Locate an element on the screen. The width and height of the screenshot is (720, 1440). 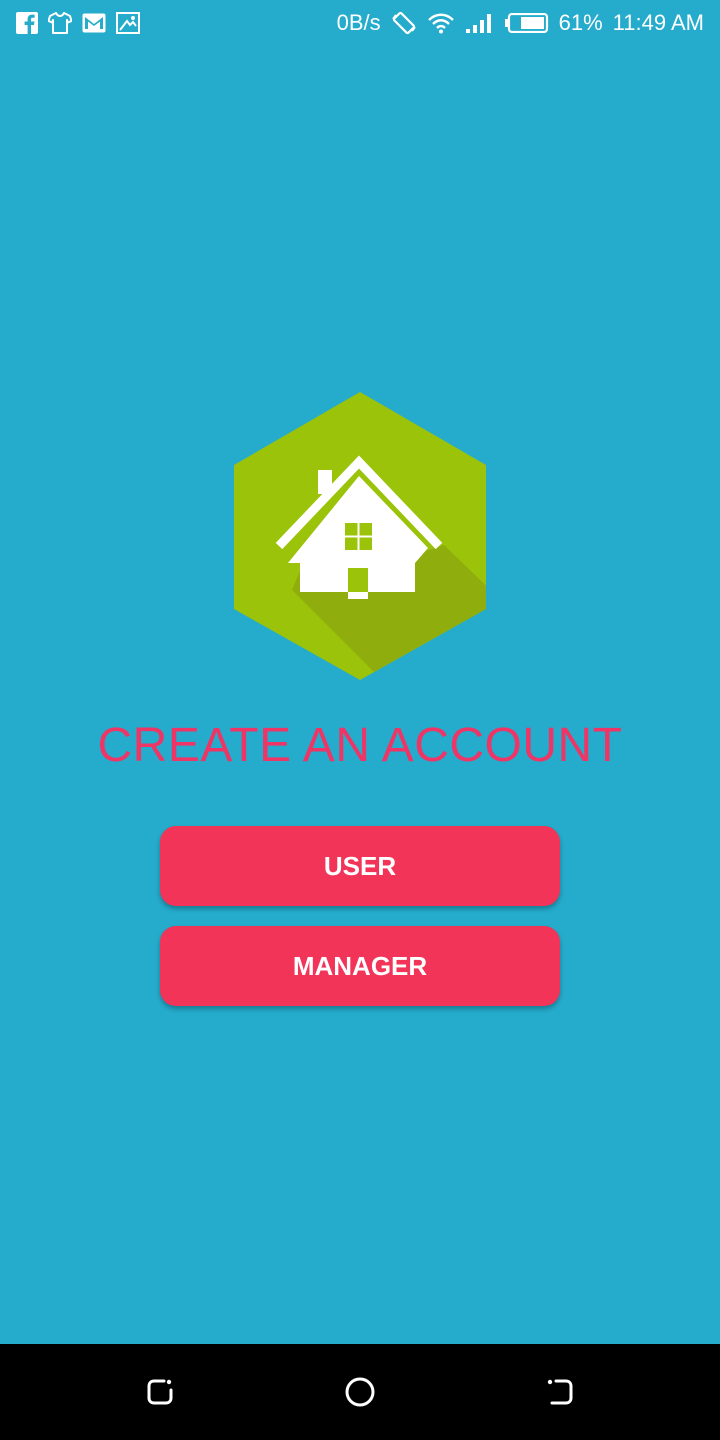
house-hexagon-logo is located at coordinates (360, 536).